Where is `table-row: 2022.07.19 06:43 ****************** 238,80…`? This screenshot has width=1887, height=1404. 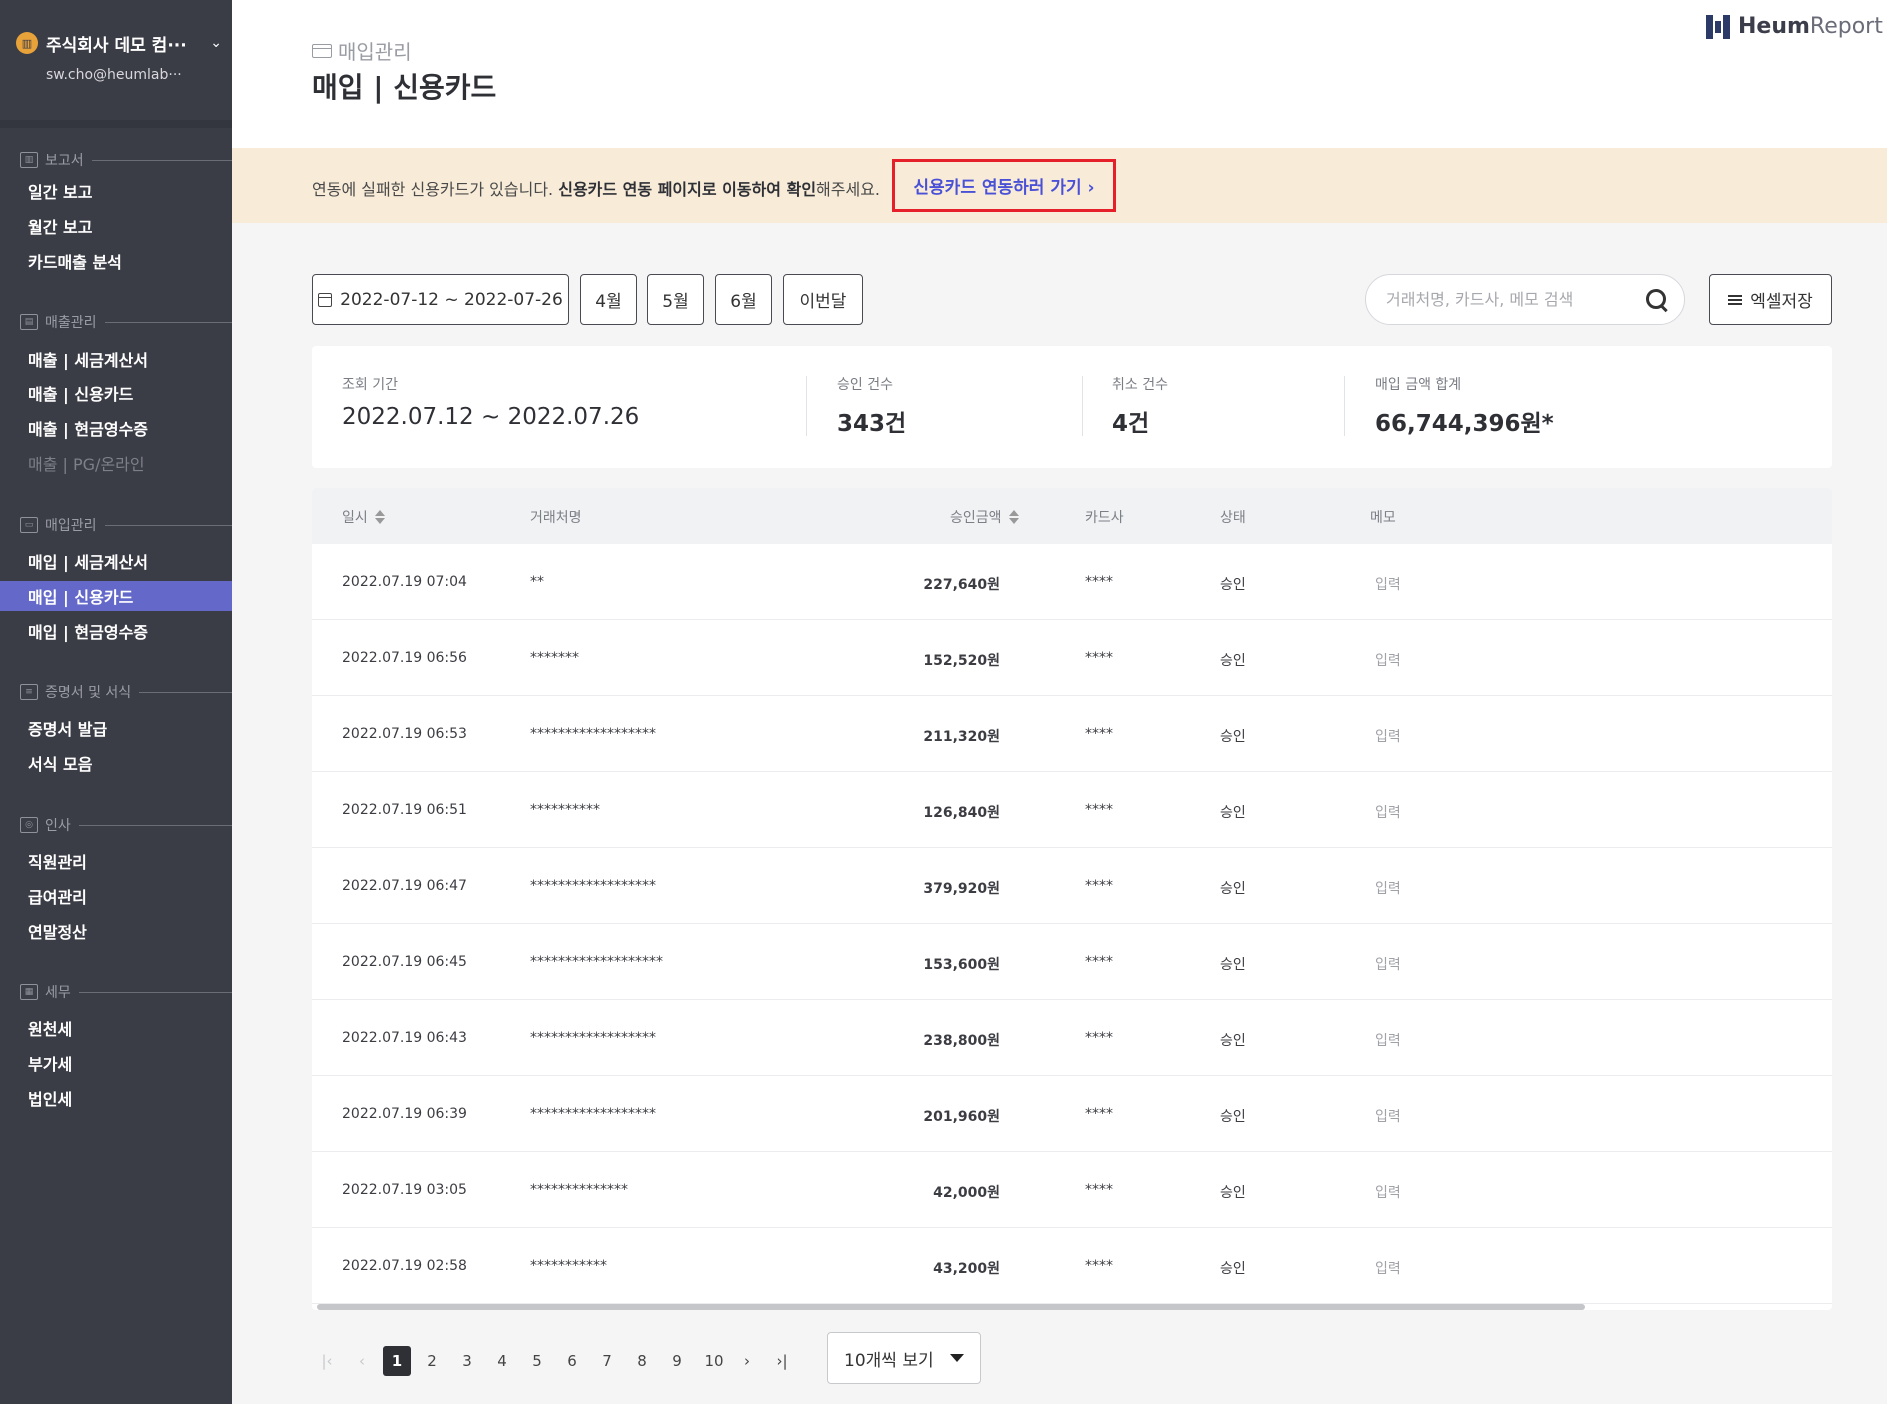 table-row: 2022.07.19 06:43 ****************** 238,80… is located at coordinates (1072, 1038).